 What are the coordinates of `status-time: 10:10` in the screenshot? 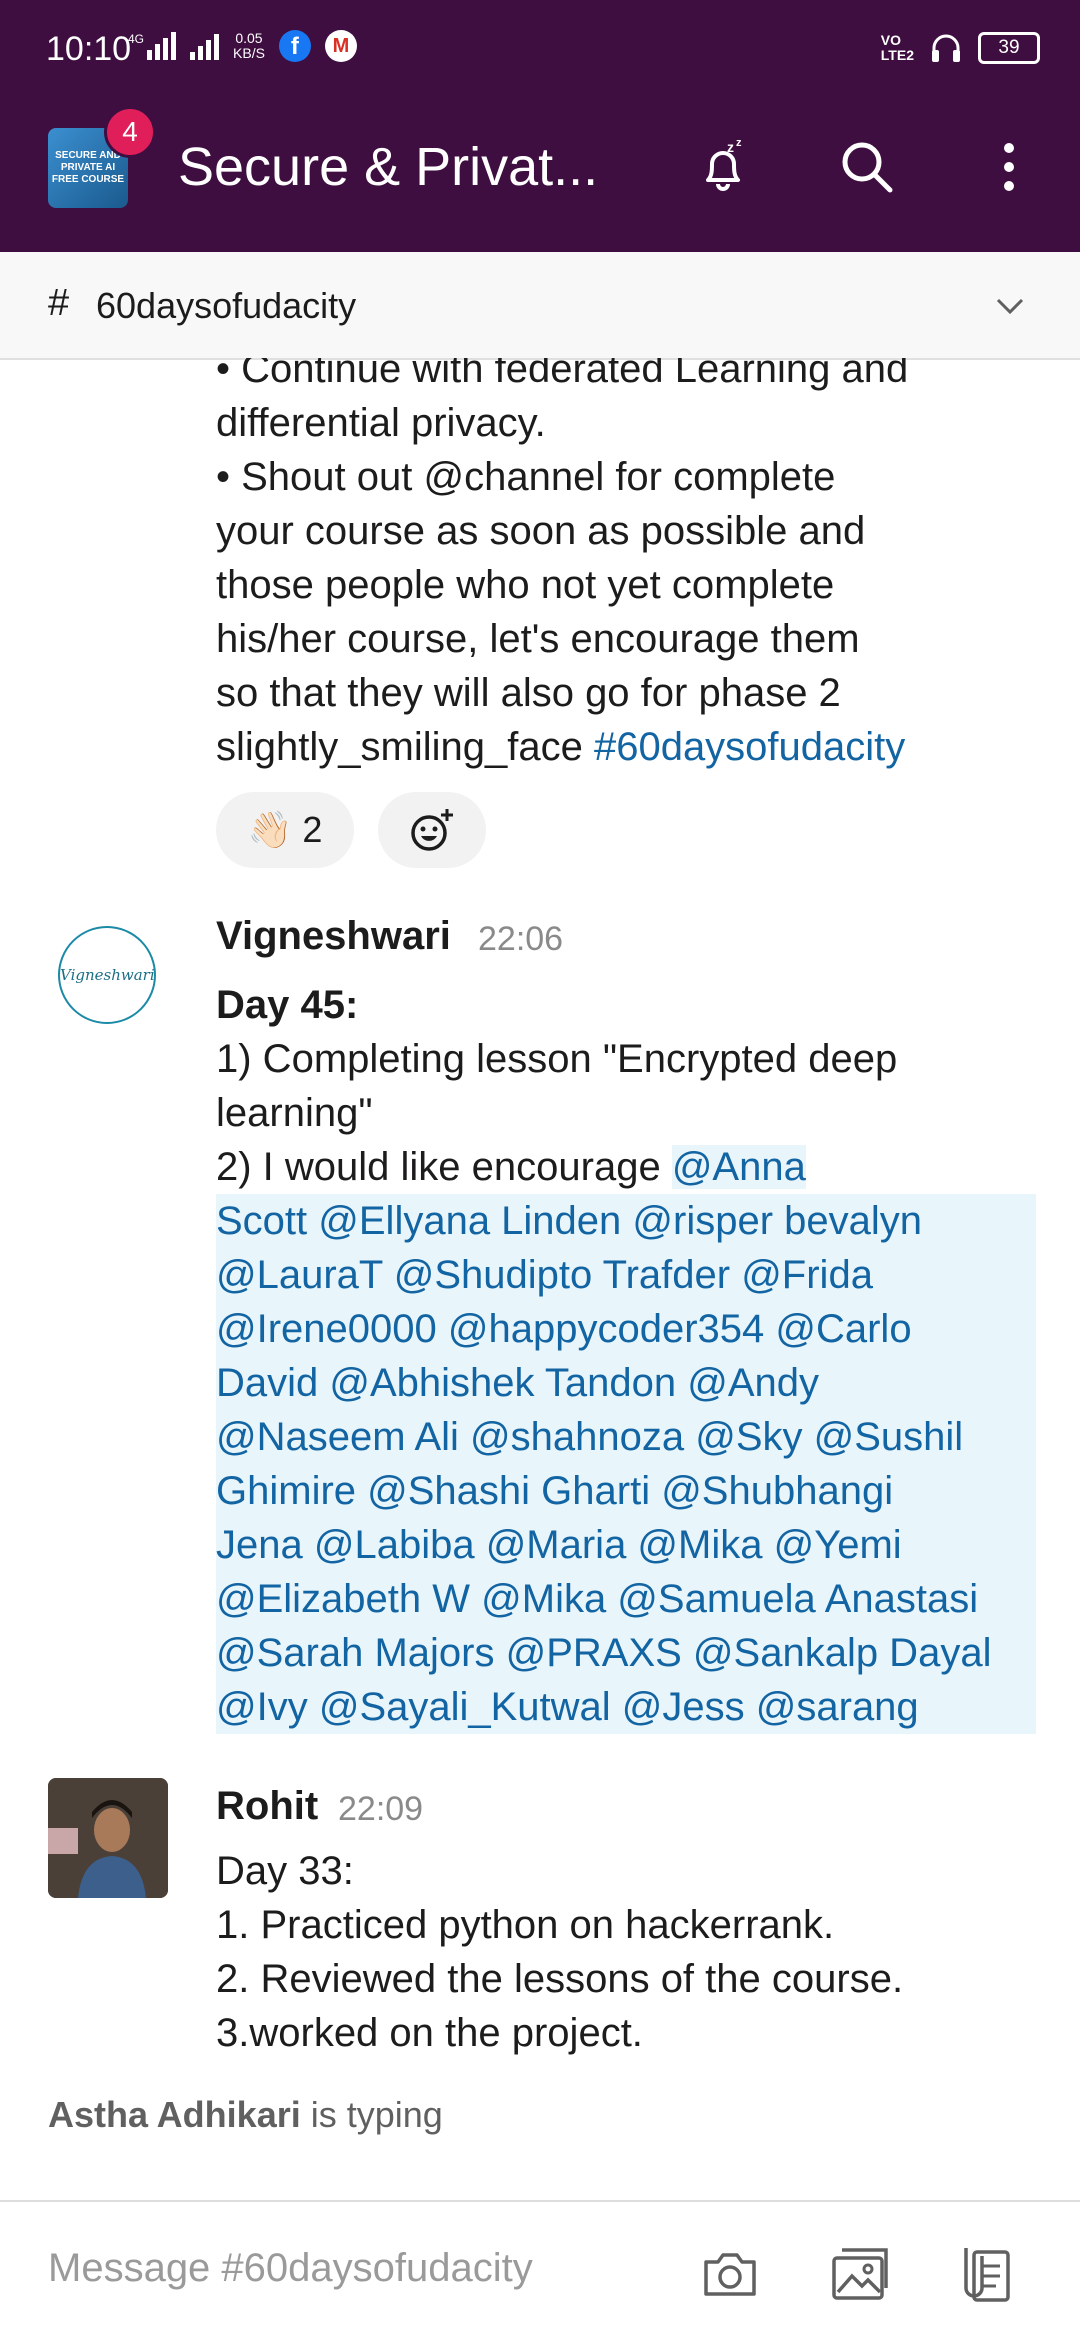 It's located at (89, 49).